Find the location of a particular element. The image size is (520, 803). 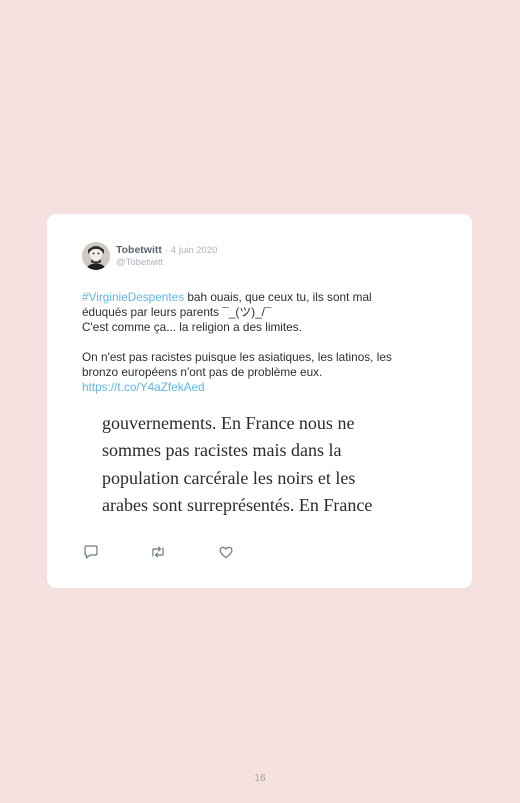

retweet-icon is located at coordinates (158, 552).